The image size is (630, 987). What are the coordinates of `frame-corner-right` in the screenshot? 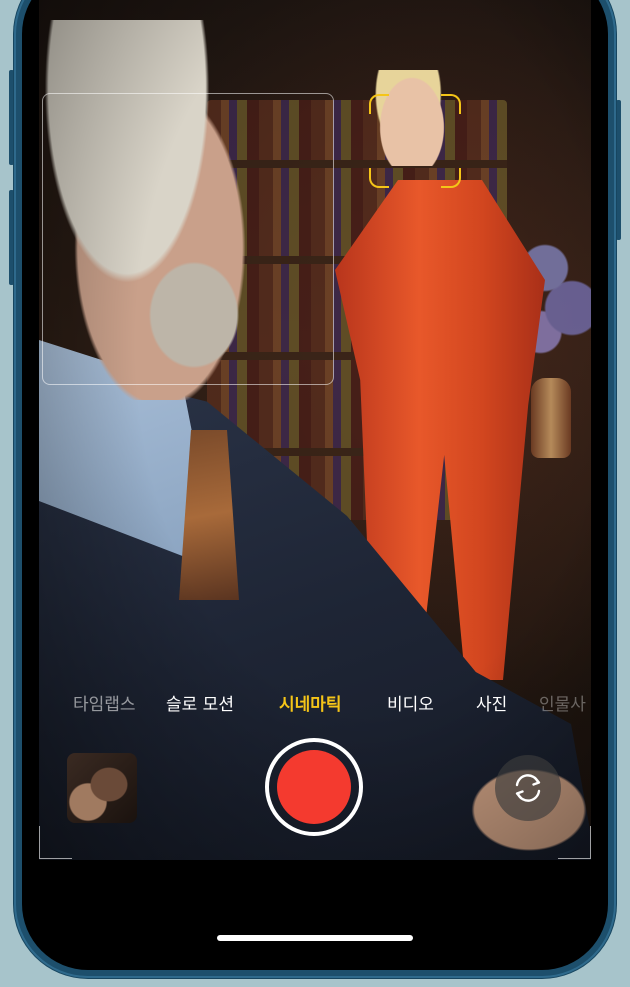 It's located at (574, 842).